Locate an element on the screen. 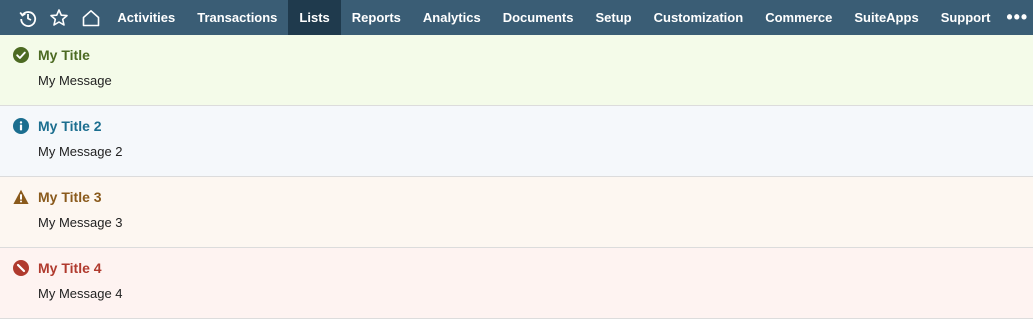 This screenshot has height=322, width=1033. check-circle-icon is located at coordinates (21, 55).